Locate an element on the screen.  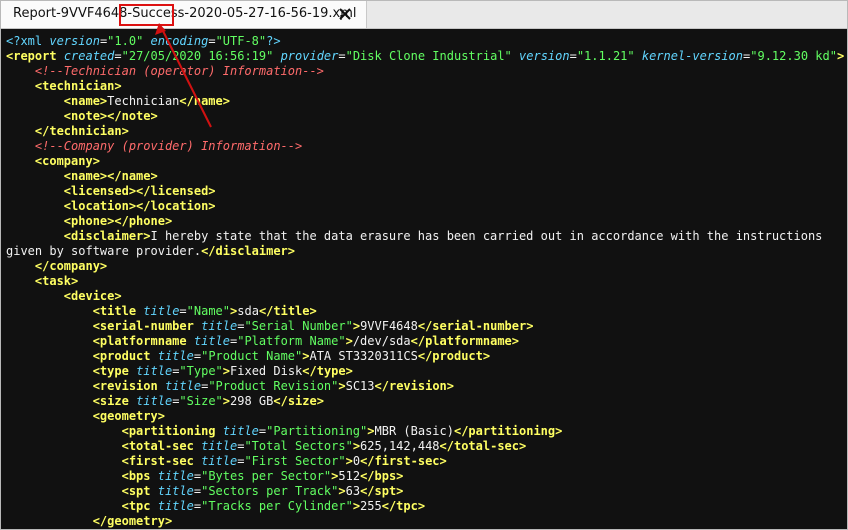
attribute-name: created is located at coordinates (89, 56).